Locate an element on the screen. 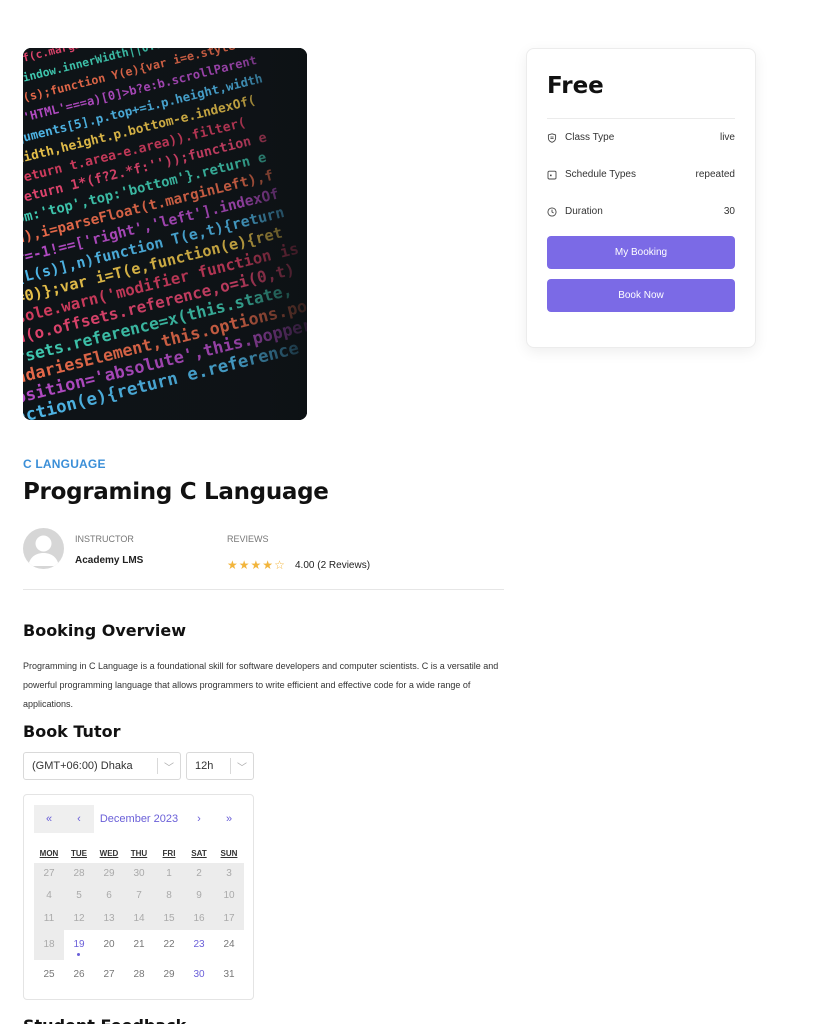 This screenshot has height=1024, width=827. calendar-day: 20 is located at coordinates (109, 945).